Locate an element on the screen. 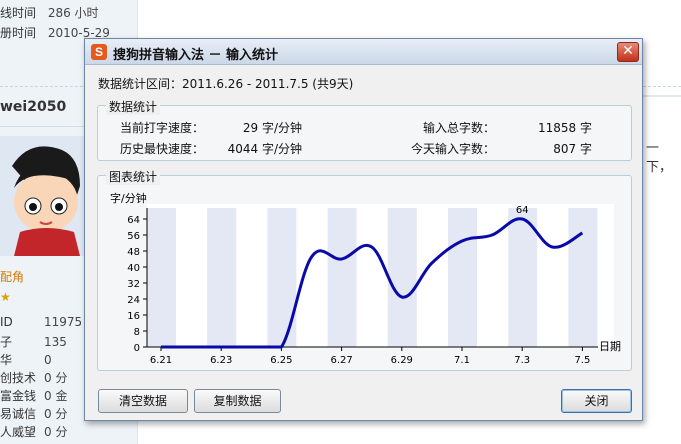 The image size is (681, 444). stat-row: 富金钱 0 金 is located at coordinates (34, 396).